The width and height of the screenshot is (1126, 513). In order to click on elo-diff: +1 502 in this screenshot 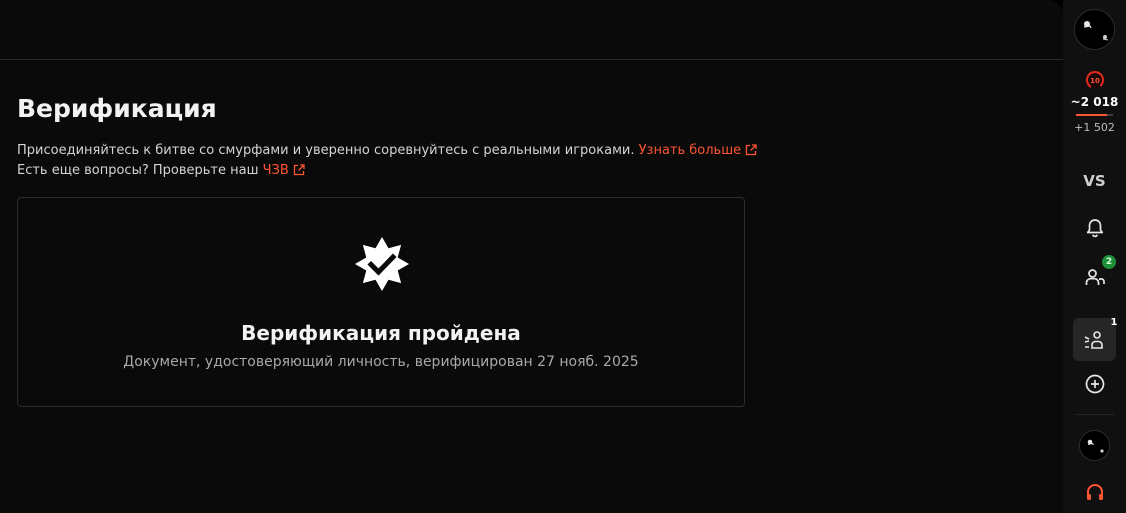, I will do `click(1094, 127)`.